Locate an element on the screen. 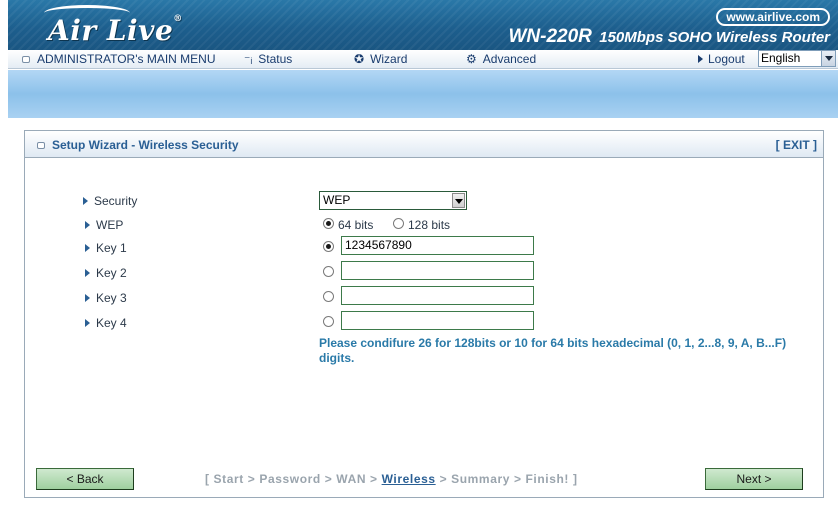 This screenshot has height=505, width=838. key4-row: Key 4 is located at coordinates (424, 321).